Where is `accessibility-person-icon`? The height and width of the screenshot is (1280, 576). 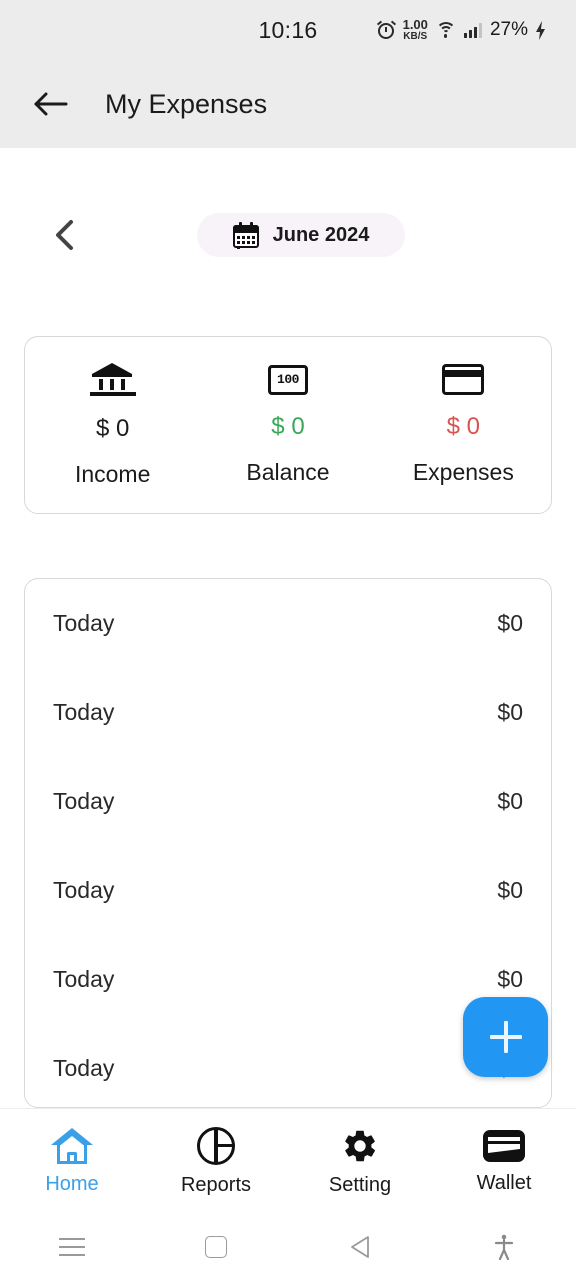 accessibility-person-icon is located at coordinates (504, 1247).